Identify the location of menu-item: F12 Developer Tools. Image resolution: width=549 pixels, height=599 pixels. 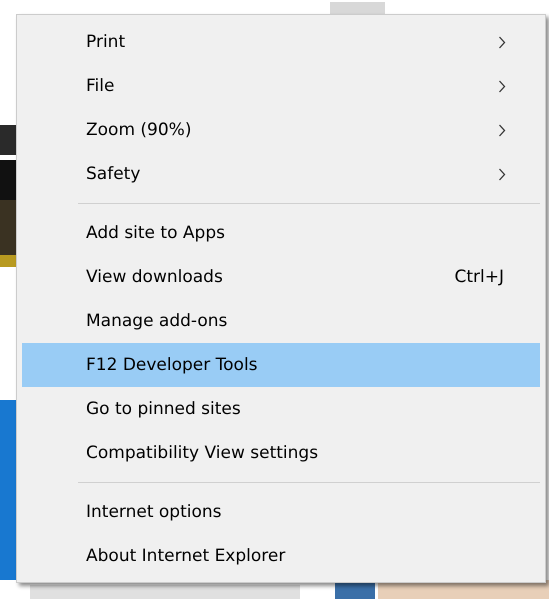
(281, 365).